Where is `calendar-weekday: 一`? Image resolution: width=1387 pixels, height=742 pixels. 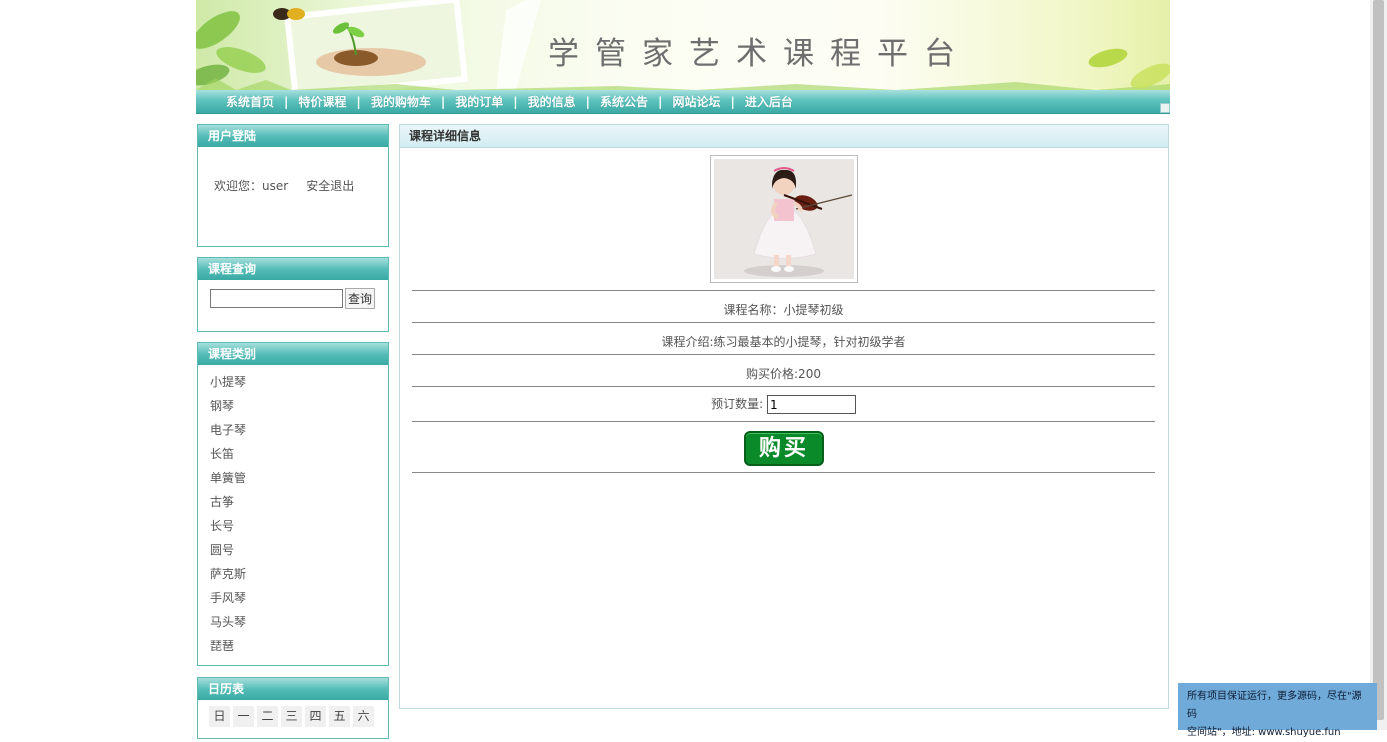
calendar-weekday: 一 is located at coordinates (243, 716).